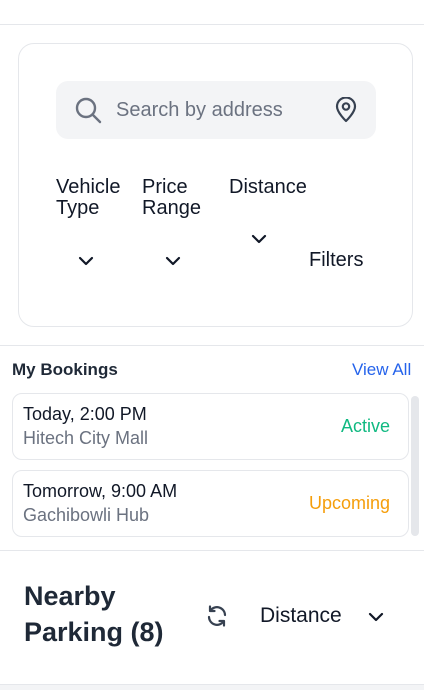 The image size is (424, 690). What do you see at coordinates (85, 414) in the screenshot?
I see `booking-time: Today, 2:00 PM` at bounding box center [85, 414].